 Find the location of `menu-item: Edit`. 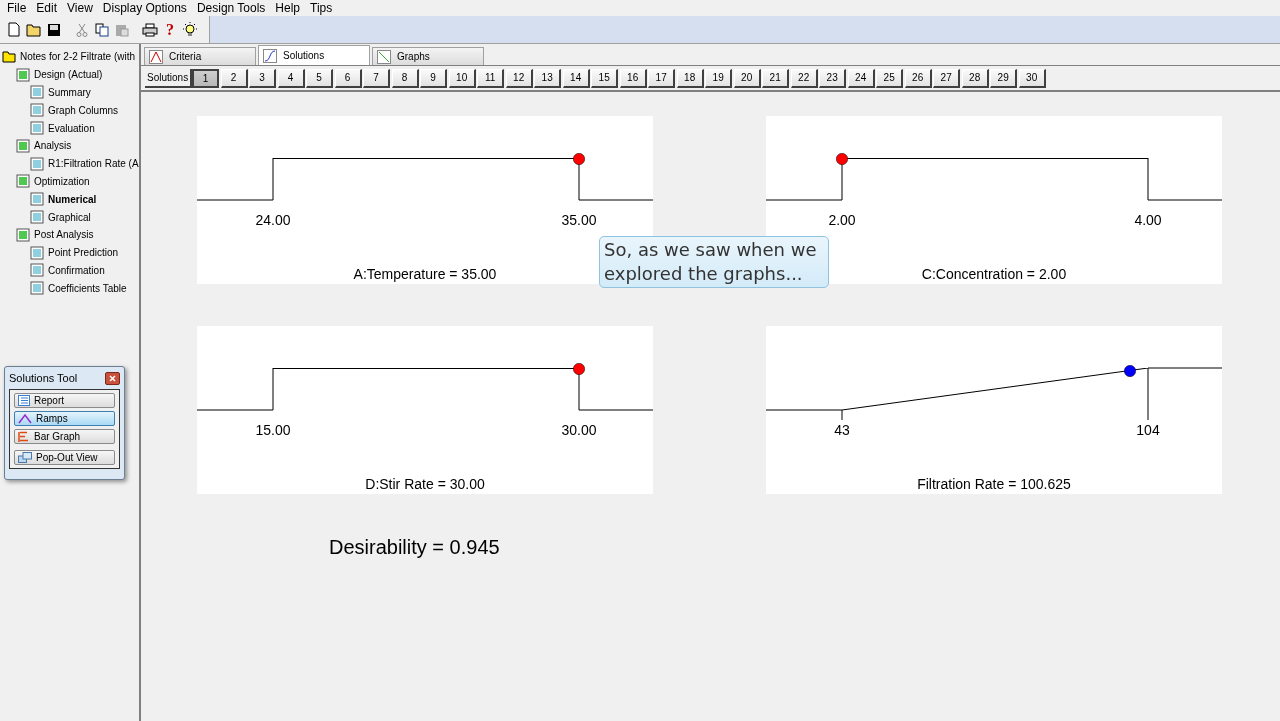

menu-item: Edit is located at coordinates (47, 8).